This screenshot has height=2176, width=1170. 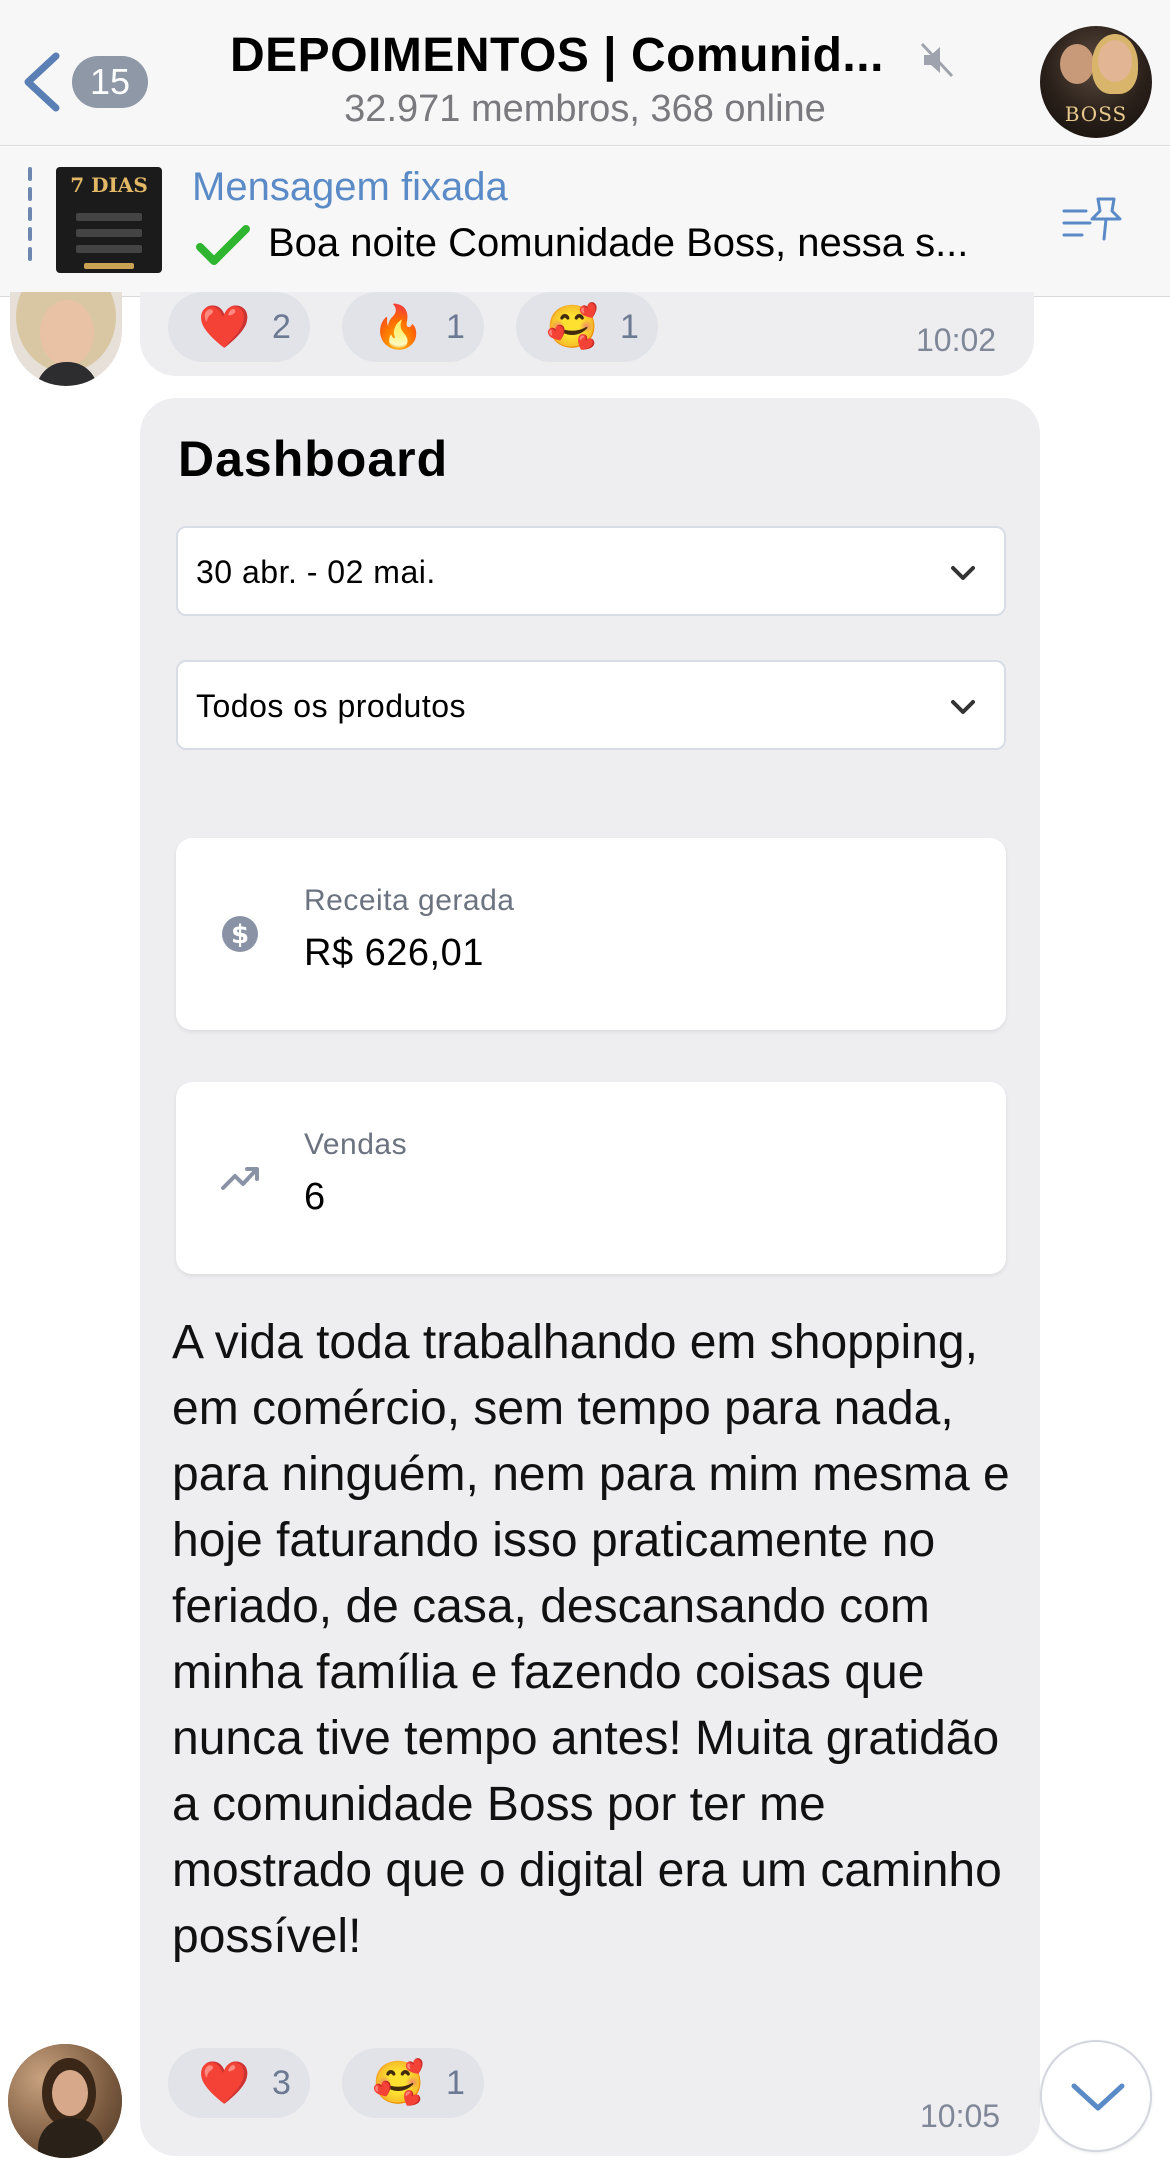 What do you see at coordinates (331, 706) in the screenshot?
I see `product-value: Todos os produtos` at bounding box center [331, 706].